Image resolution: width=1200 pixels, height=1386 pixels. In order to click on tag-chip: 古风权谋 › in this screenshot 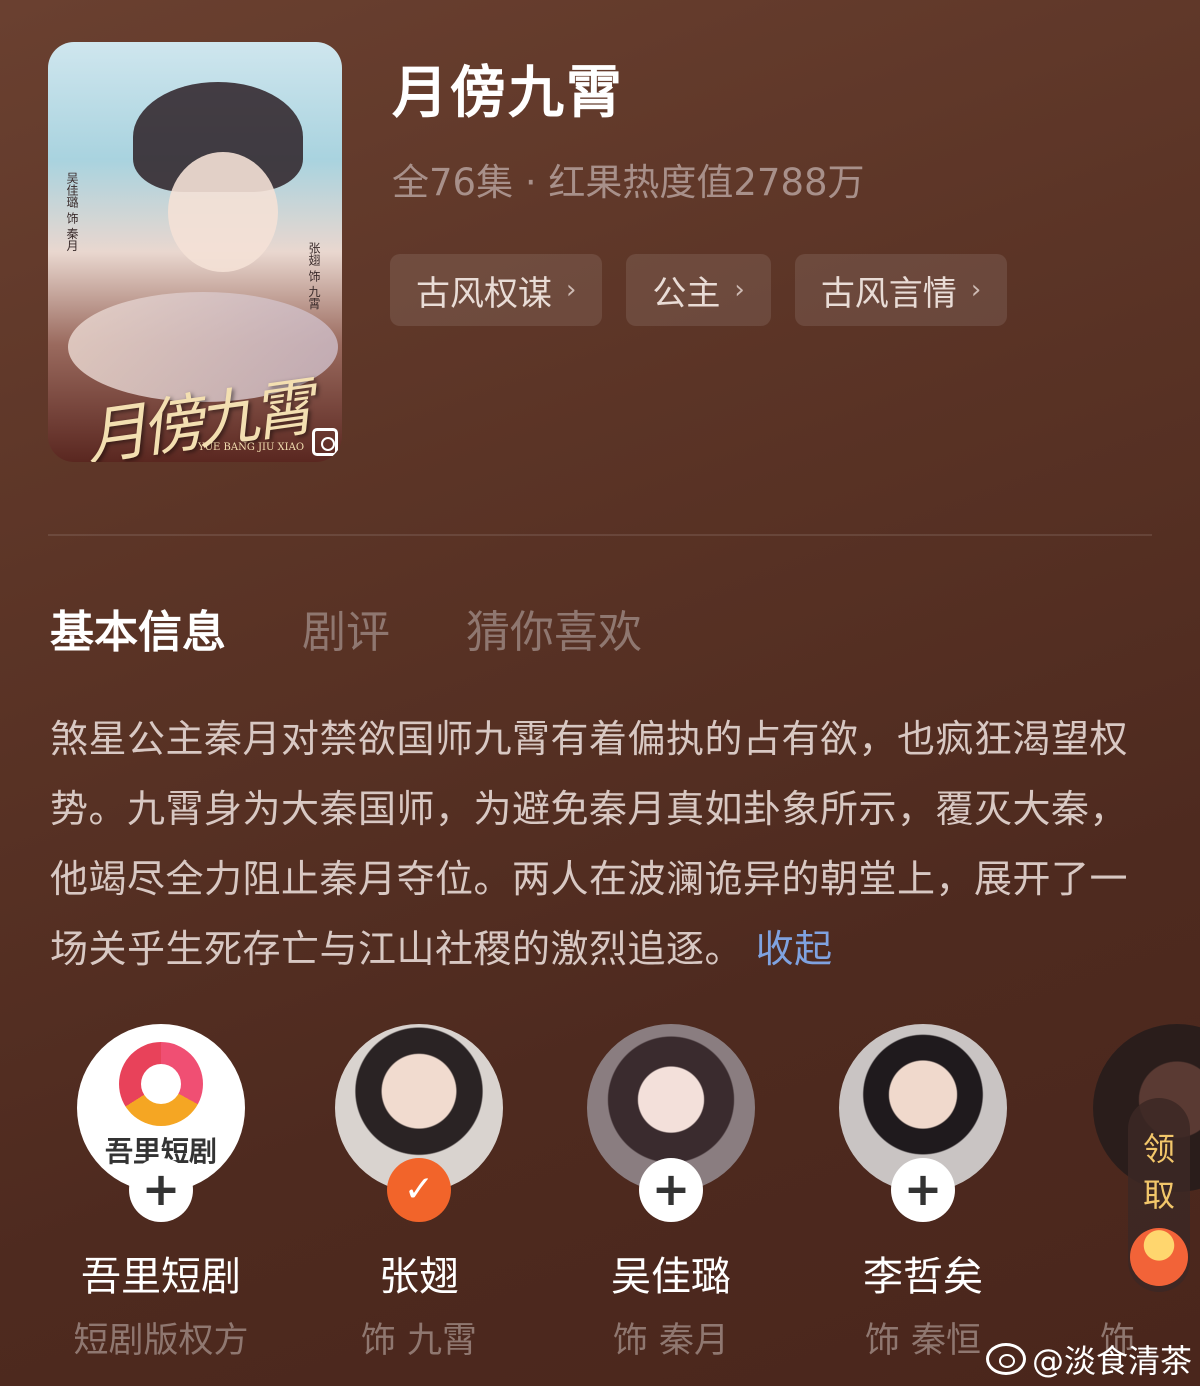, I will do `click(496, 290)`.